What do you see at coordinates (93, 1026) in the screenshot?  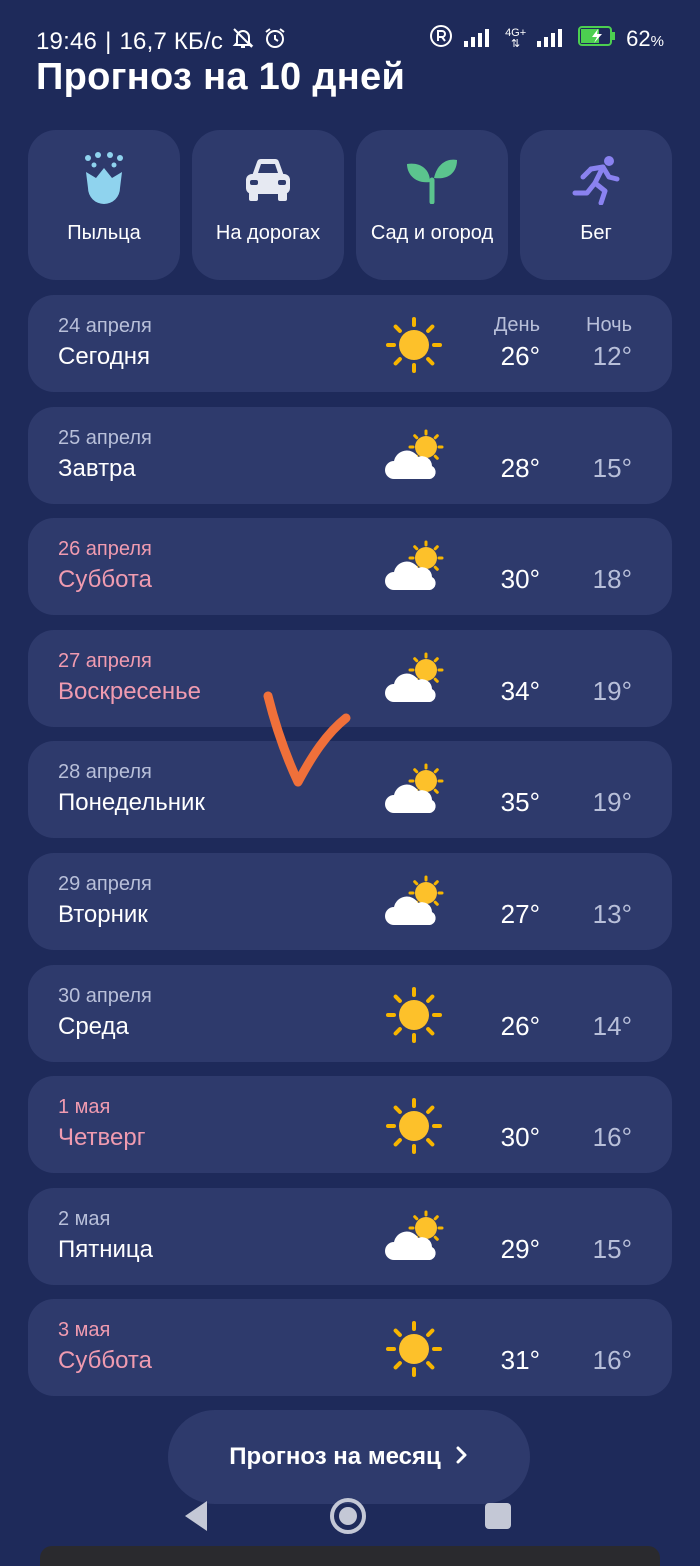 I see `day-name: Среда` at bounding box center [93, 1026].